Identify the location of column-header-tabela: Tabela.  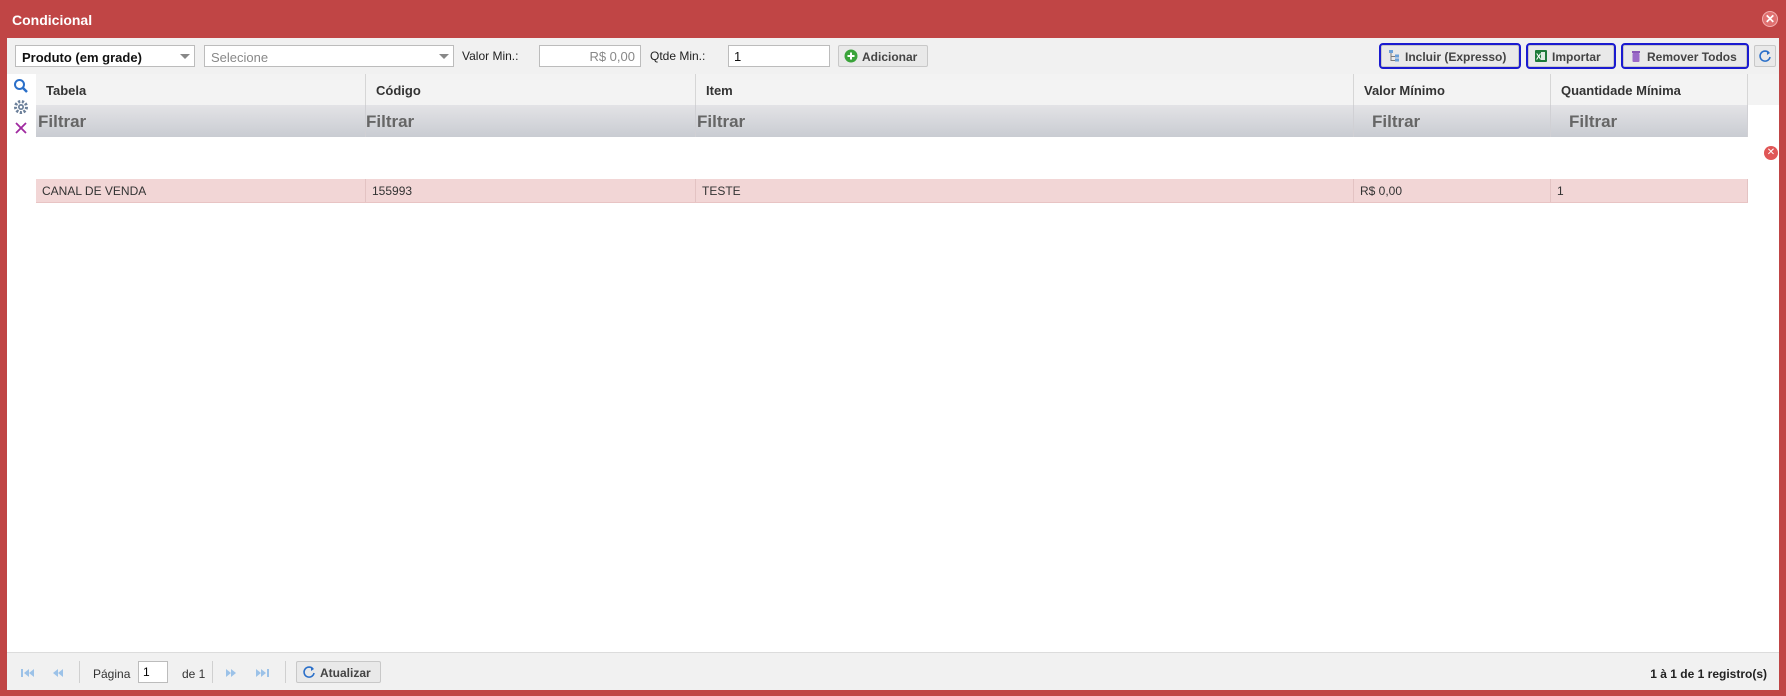
(201, 89).